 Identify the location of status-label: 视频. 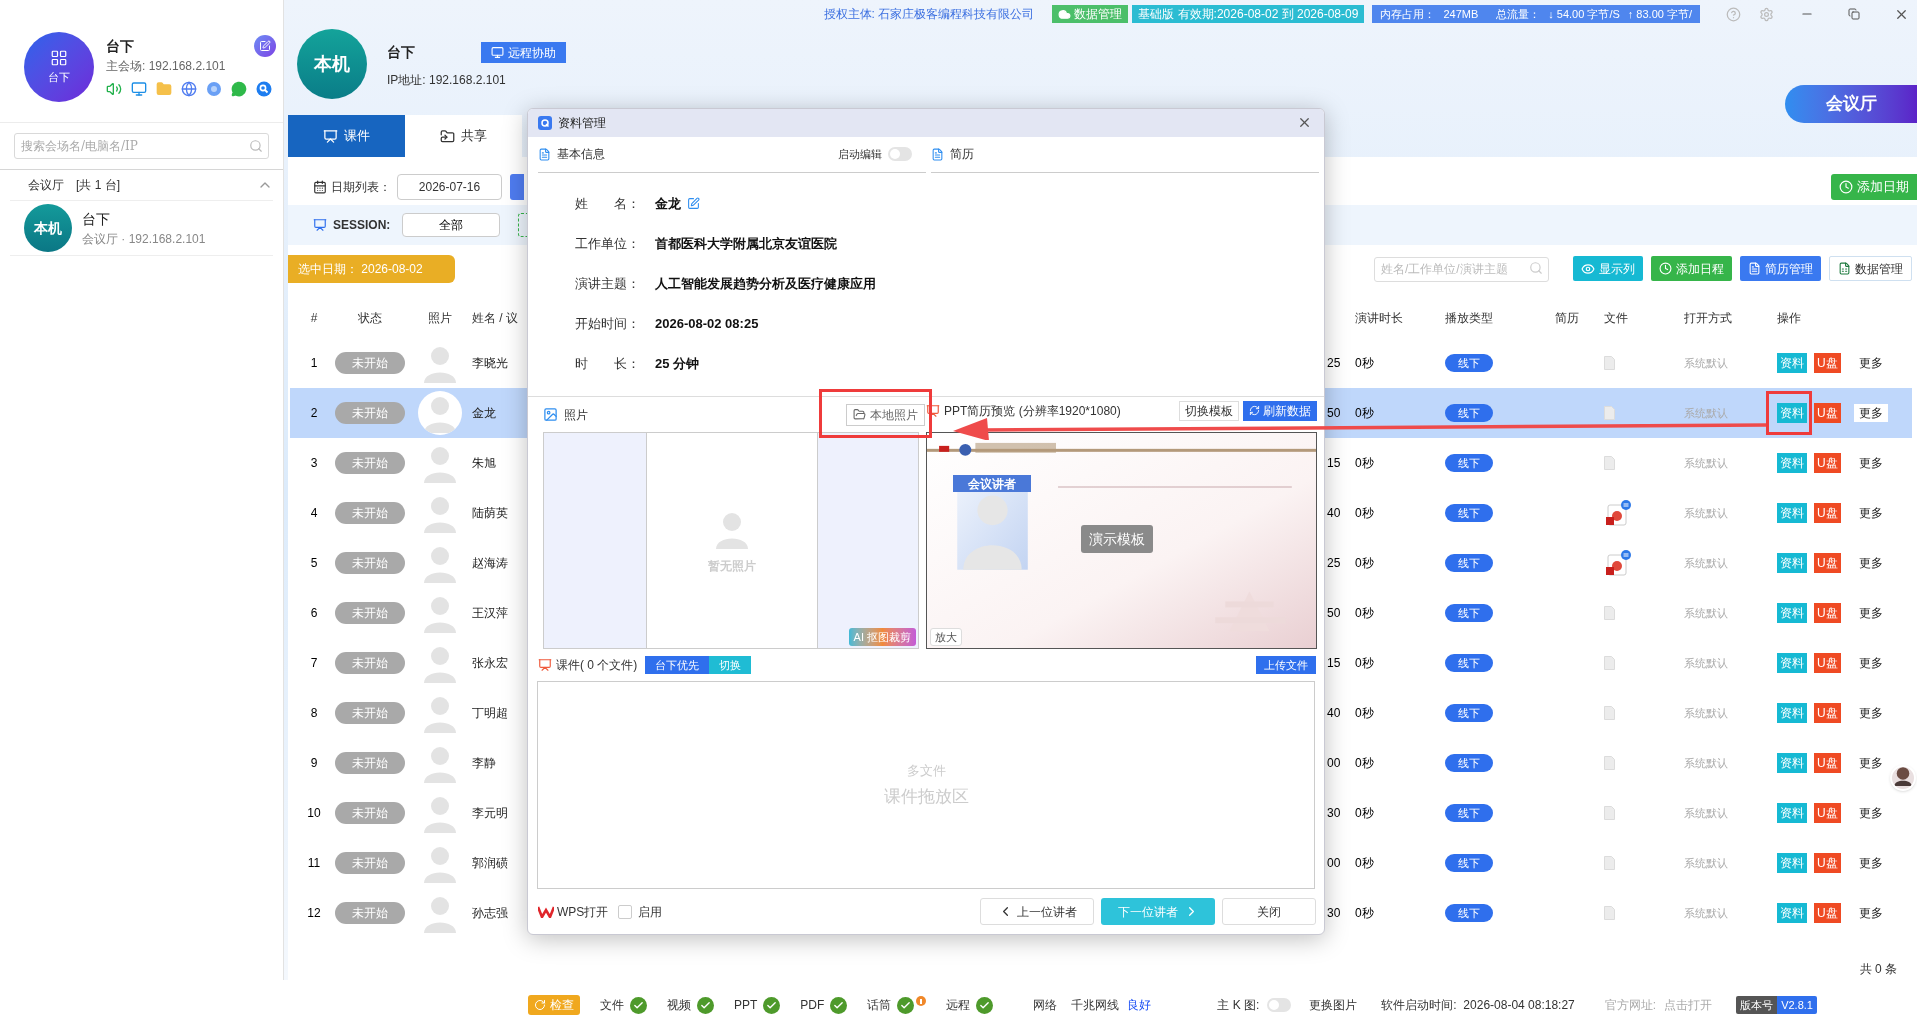
(679, 1005).